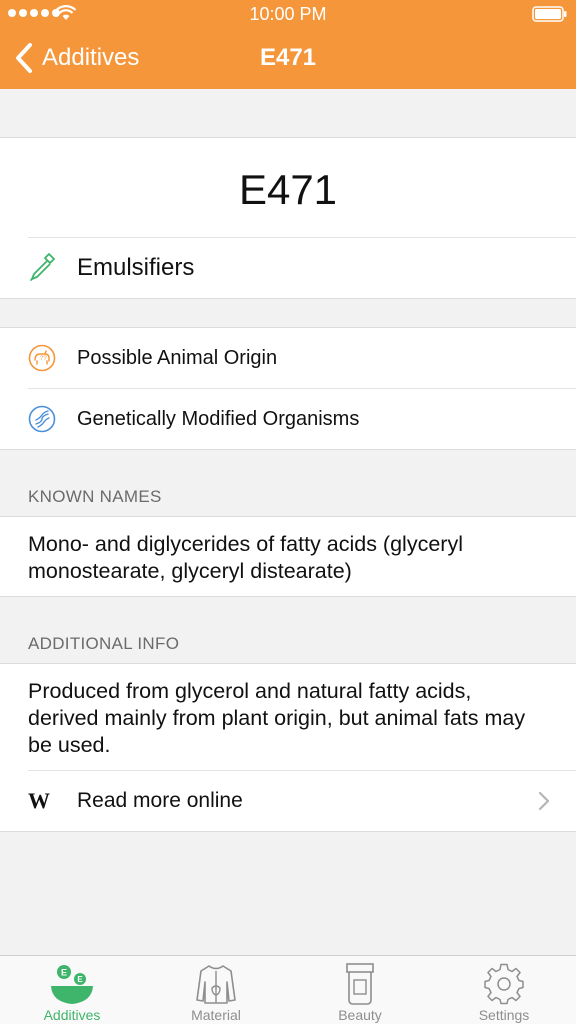  Describe the element at coordinates (39, 800) in the screenshot. I see `wikipedia-icon: W` at that location.